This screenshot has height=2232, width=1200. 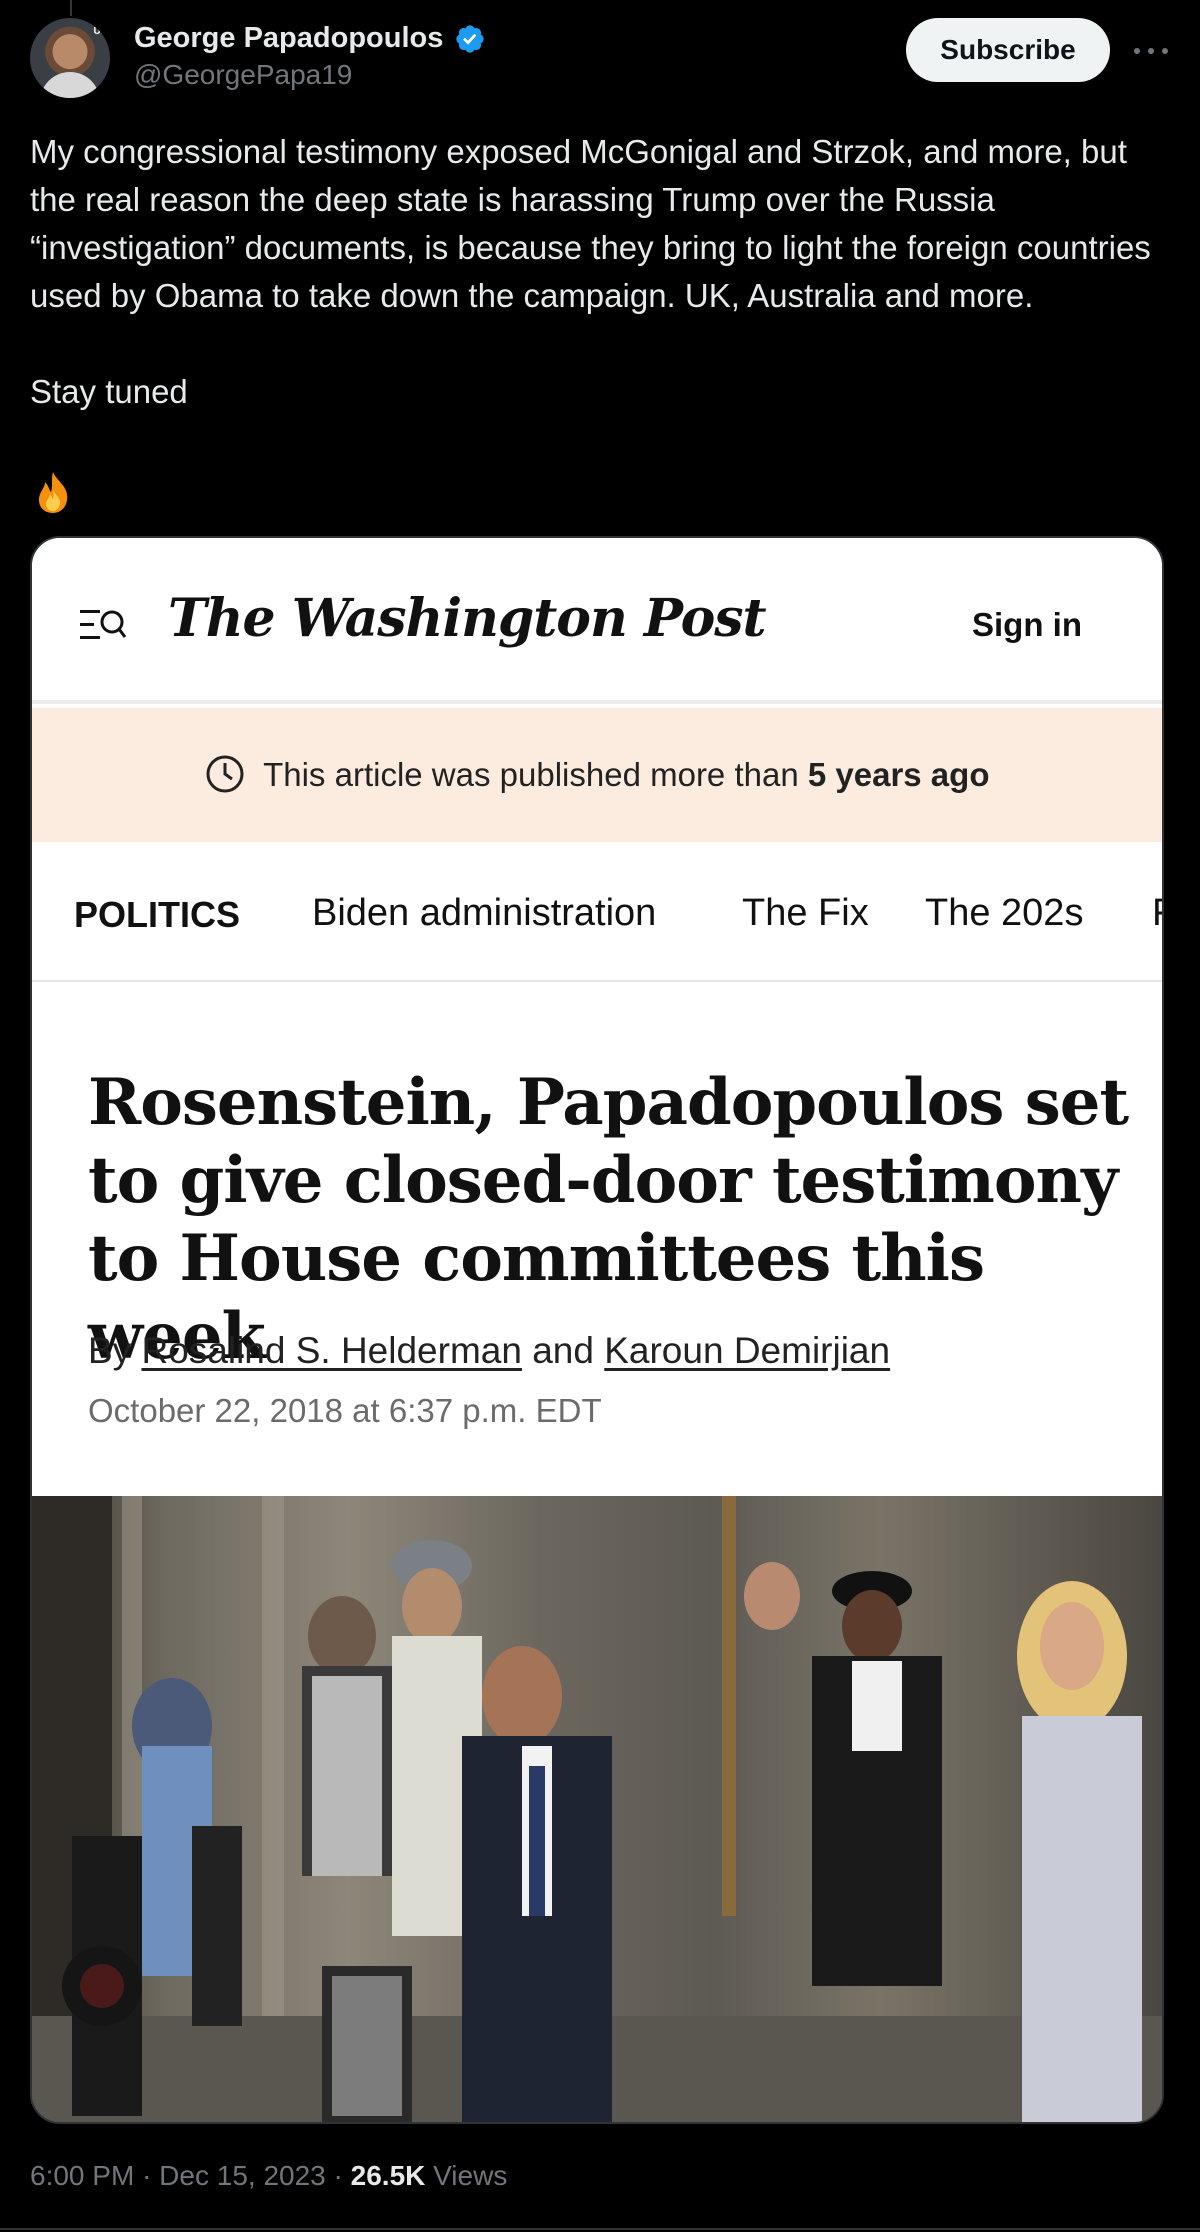 I want to click on sign-in-button: Sign in, so click(x=1027, y=625).